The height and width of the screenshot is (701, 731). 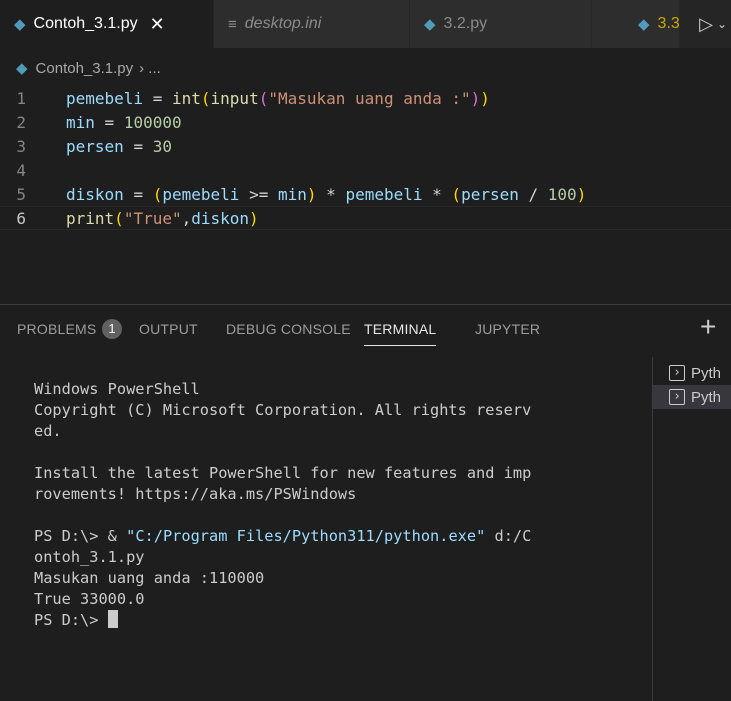 I want to click on command-arg: d:/C, so click(x=508, y=536).